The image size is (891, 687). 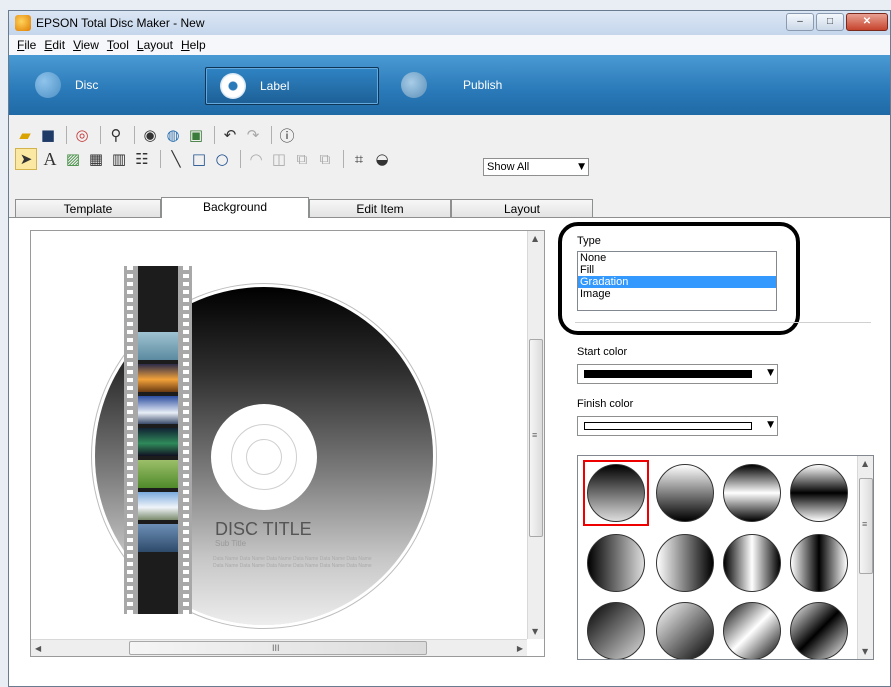 What do you see at coordinates (66, 85) in the screenshot?
I see `mode-disc-button: Disc` at bounding box center [66, 85].